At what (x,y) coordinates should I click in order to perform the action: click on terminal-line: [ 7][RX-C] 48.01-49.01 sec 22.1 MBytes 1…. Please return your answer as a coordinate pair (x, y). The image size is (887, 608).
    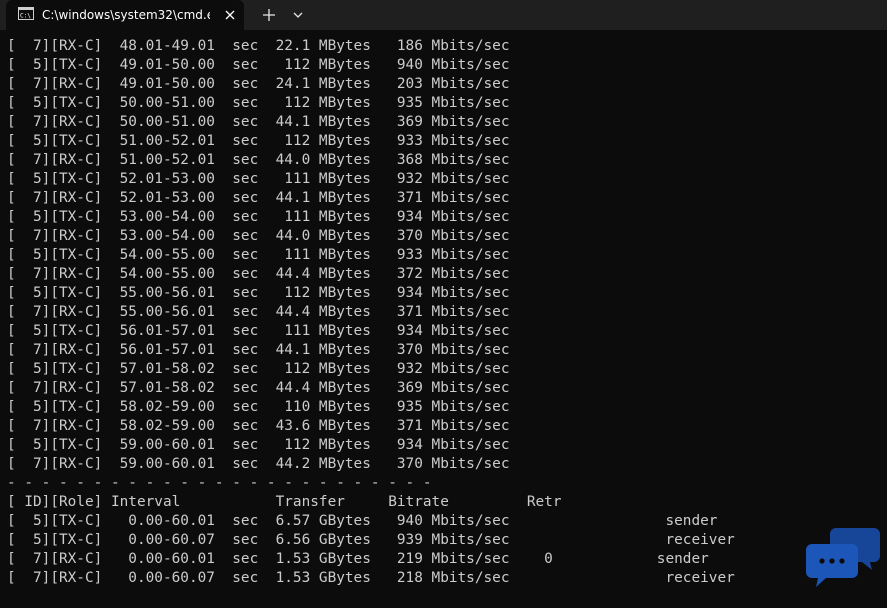
    Looking at the image, I should click on (258, 46).